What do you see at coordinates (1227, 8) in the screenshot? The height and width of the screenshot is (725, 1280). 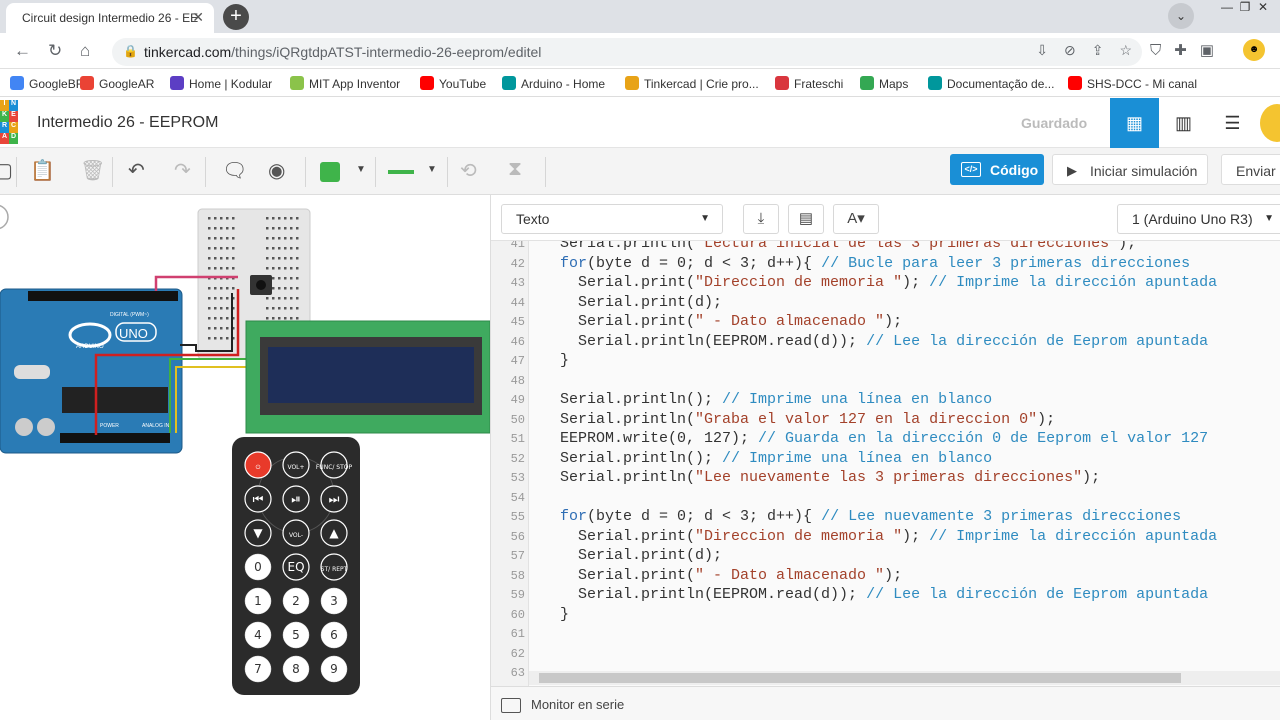 I see `minimize-icon: —` at bounding box center [1227, 8].